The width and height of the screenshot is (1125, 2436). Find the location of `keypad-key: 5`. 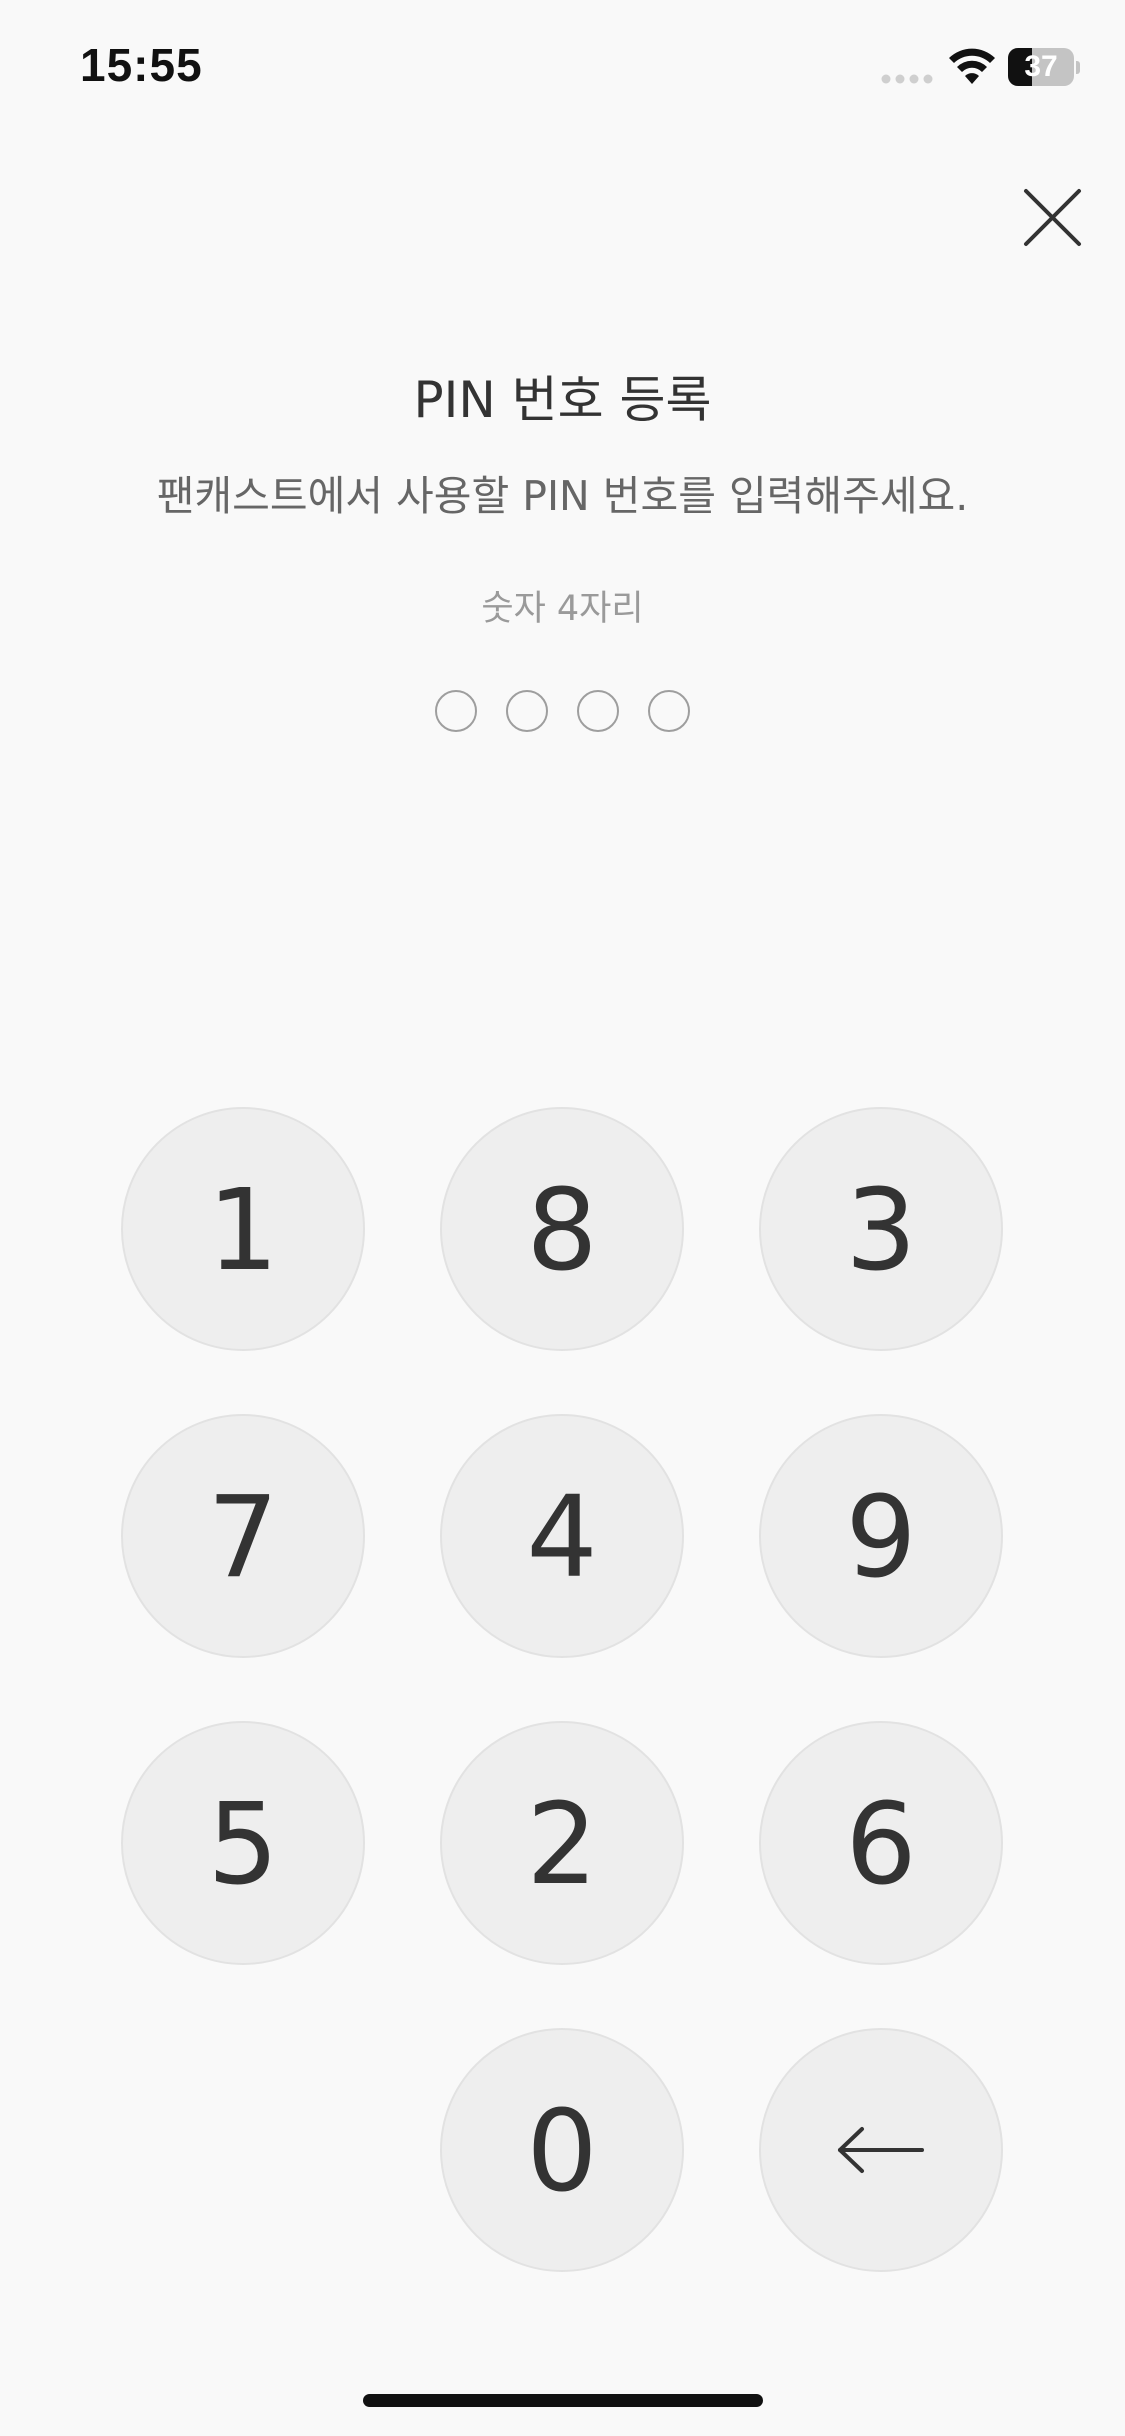

keypad-key: 5 is located at coordinates (243, 1843).